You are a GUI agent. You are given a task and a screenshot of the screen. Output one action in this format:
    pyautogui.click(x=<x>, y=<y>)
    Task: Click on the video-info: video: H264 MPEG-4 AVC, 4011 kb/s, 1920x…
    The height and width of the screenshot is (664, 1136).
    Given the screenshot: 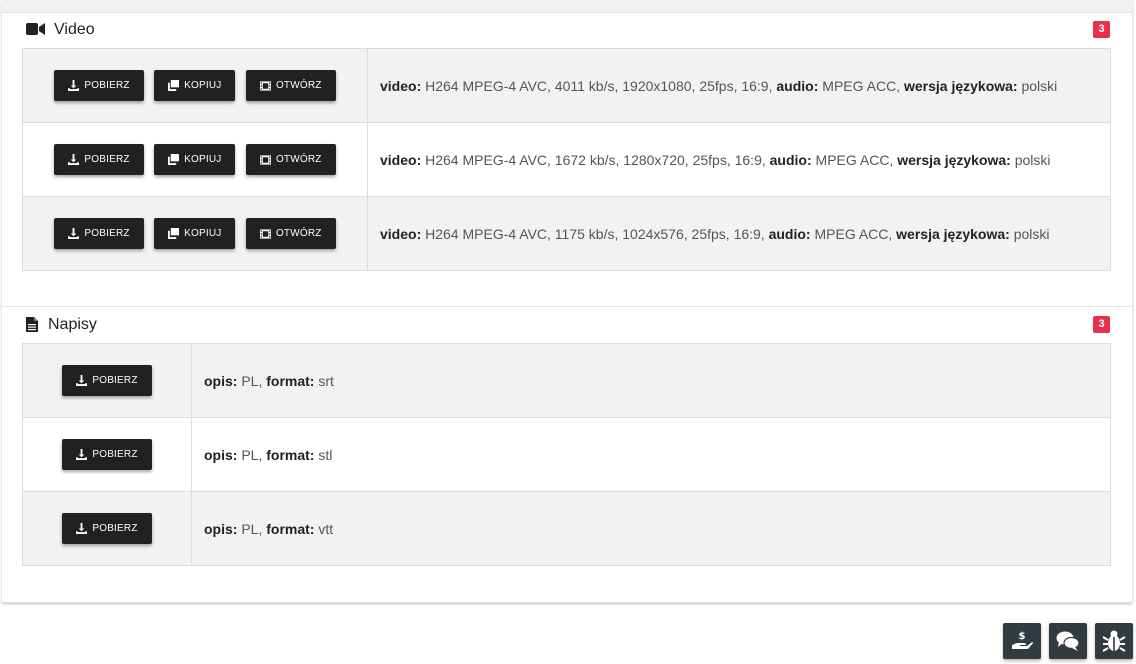 What is the action you would take?
    pyautogui.click(x=739, y=85)
    